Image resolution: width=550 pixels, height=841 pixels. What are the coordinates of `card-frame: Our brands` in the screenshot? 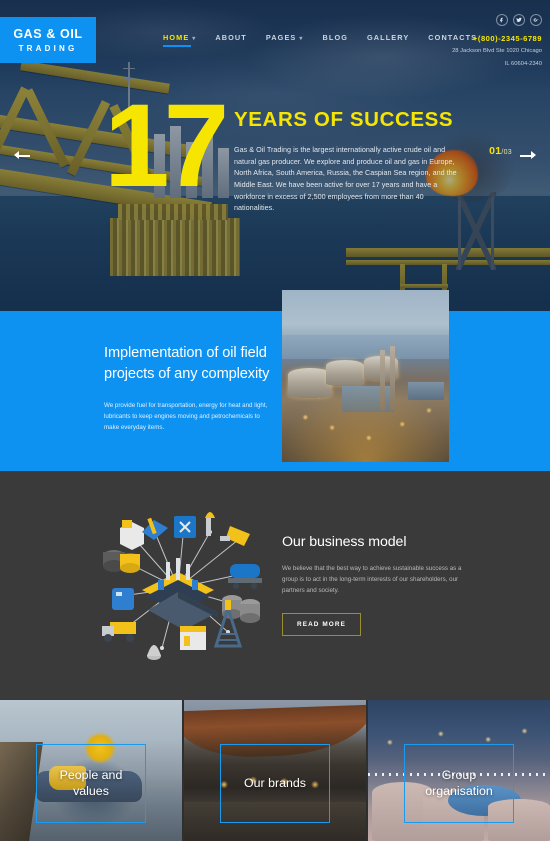 It's located at (275, 783).